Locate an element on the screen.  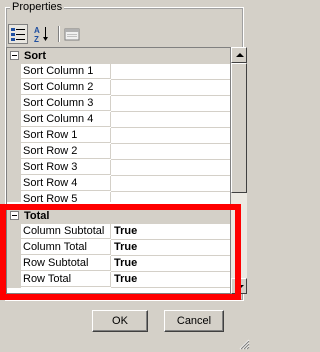
arrow-up-icon is located at coordinates (240, 55).